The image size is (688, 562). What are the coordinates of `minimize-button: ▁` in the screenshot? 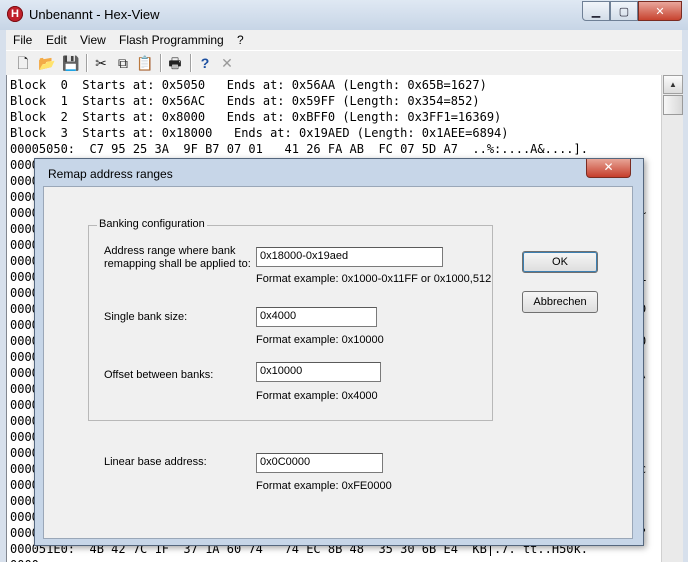 It's located at (596, 11).